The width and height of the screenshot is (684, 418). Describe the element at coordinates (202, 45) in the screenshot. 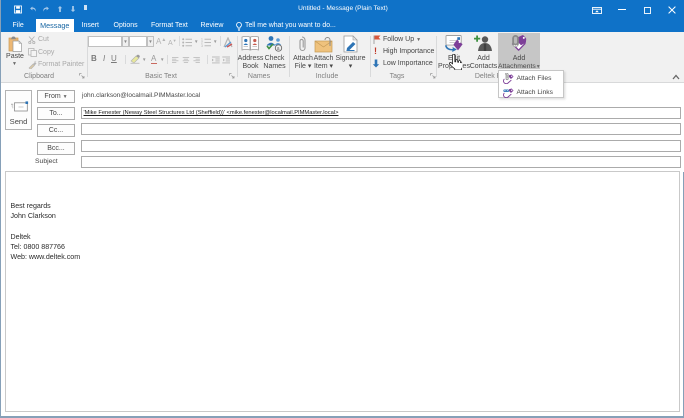

I see `svg-text: 3` at that location.